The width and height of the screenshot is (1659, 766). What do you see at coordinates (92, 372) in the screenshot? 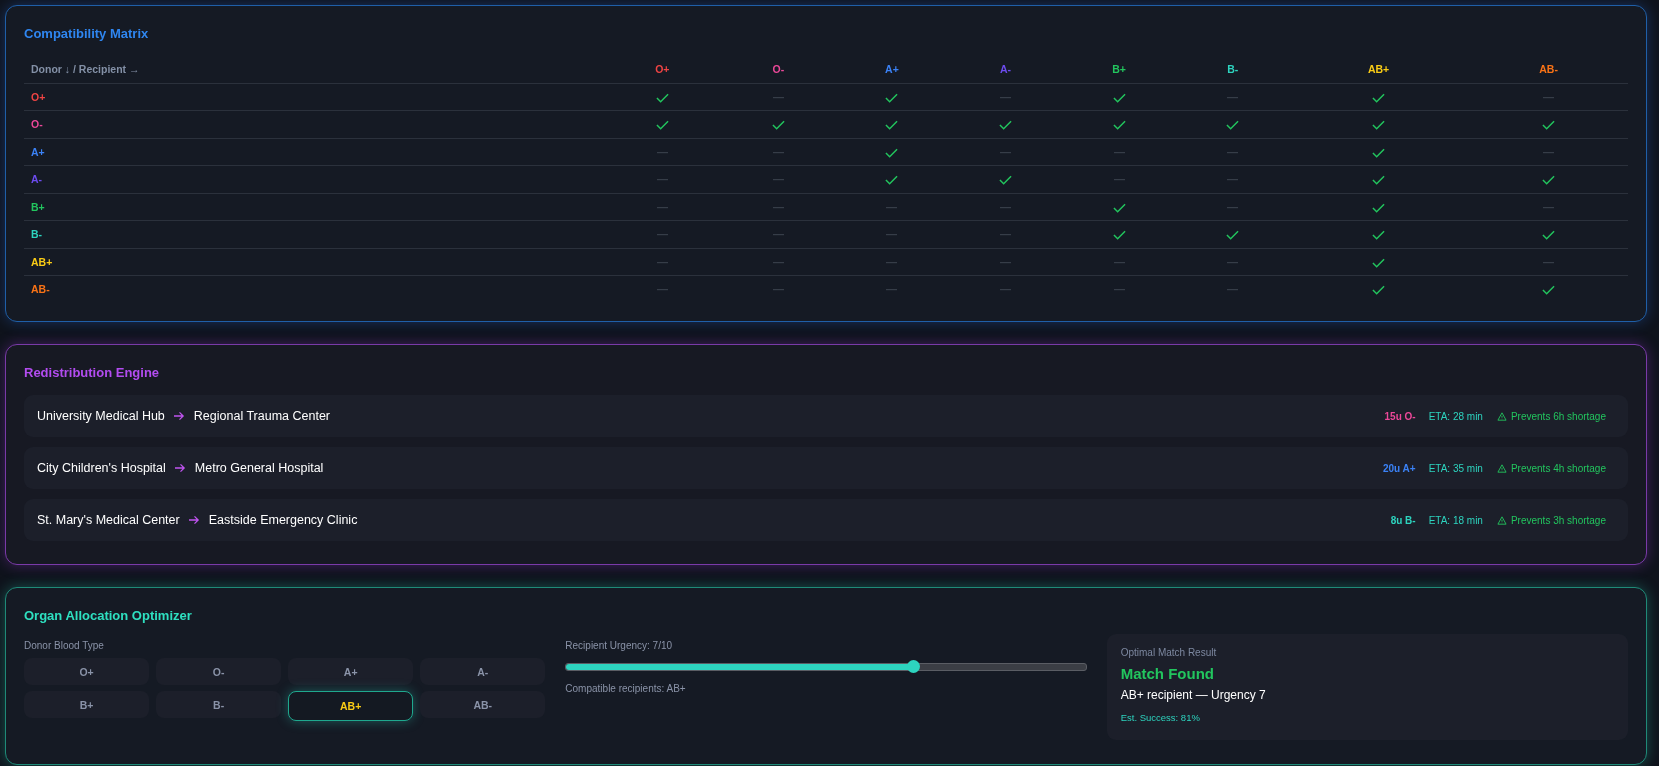
I see `panel-title: Redistribution Engine` at bounding box center [92, 372].